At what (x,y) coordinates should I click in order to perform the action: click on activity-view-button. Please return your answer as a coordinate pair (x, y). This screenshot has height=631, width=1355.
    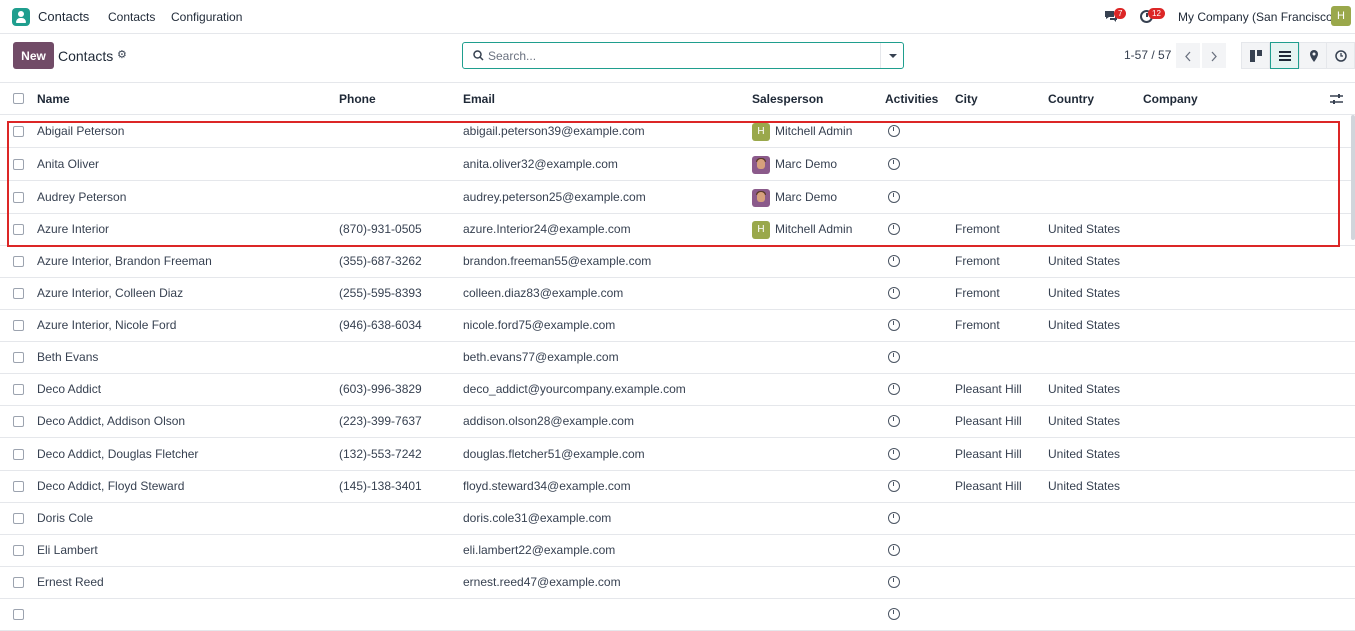
    Looking at the image, I should click on (1340, 55).